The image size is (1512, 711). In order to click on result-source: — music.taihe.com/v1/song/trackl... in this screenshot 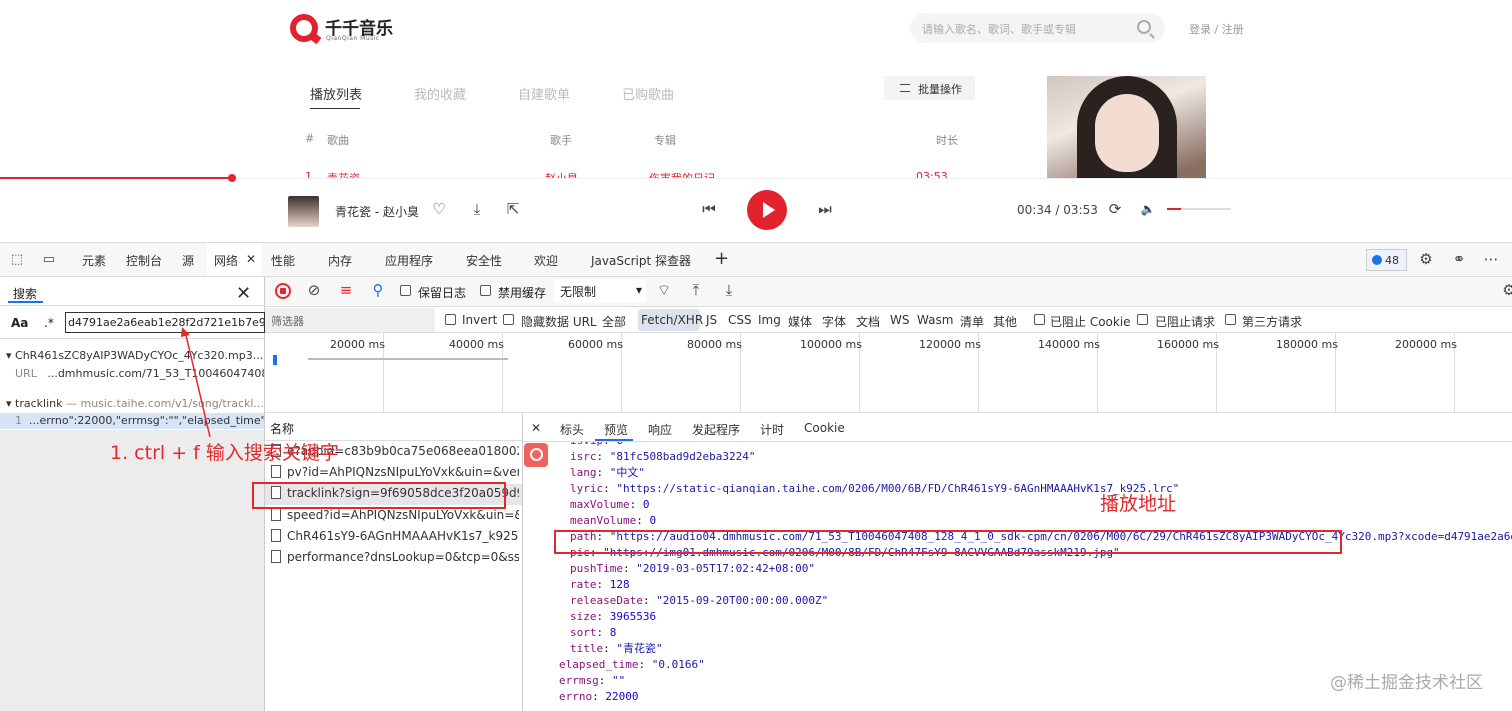, I will do `click(164, 403)`.